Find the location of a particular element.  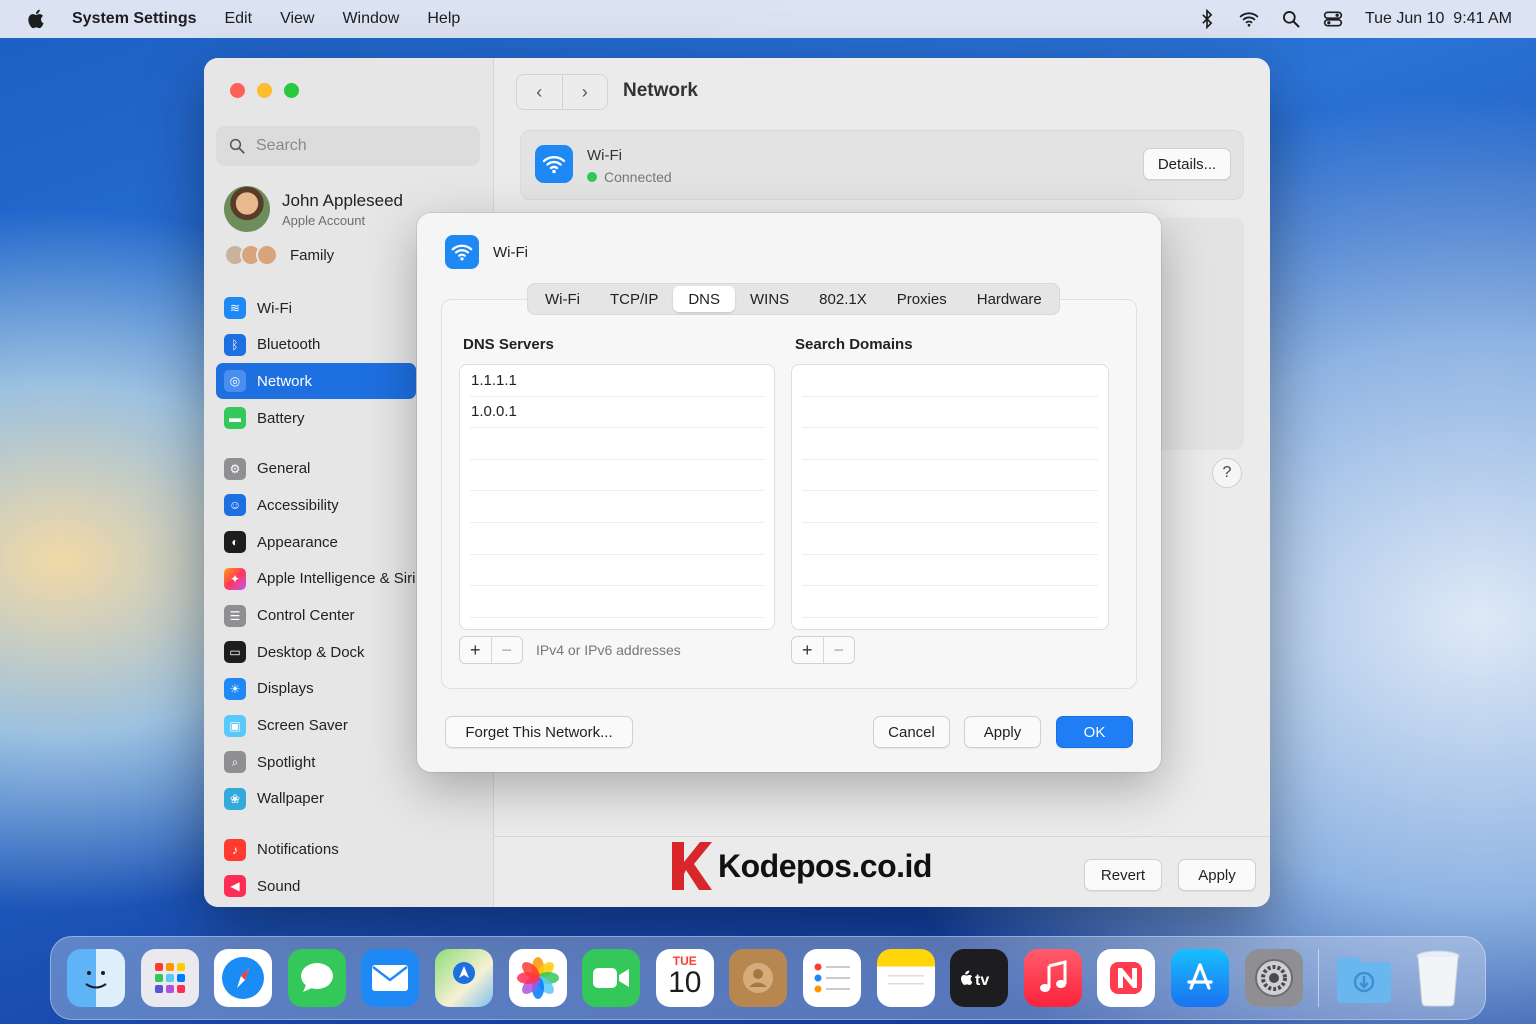

menu-window: Window is located at coordinates (370, 19).